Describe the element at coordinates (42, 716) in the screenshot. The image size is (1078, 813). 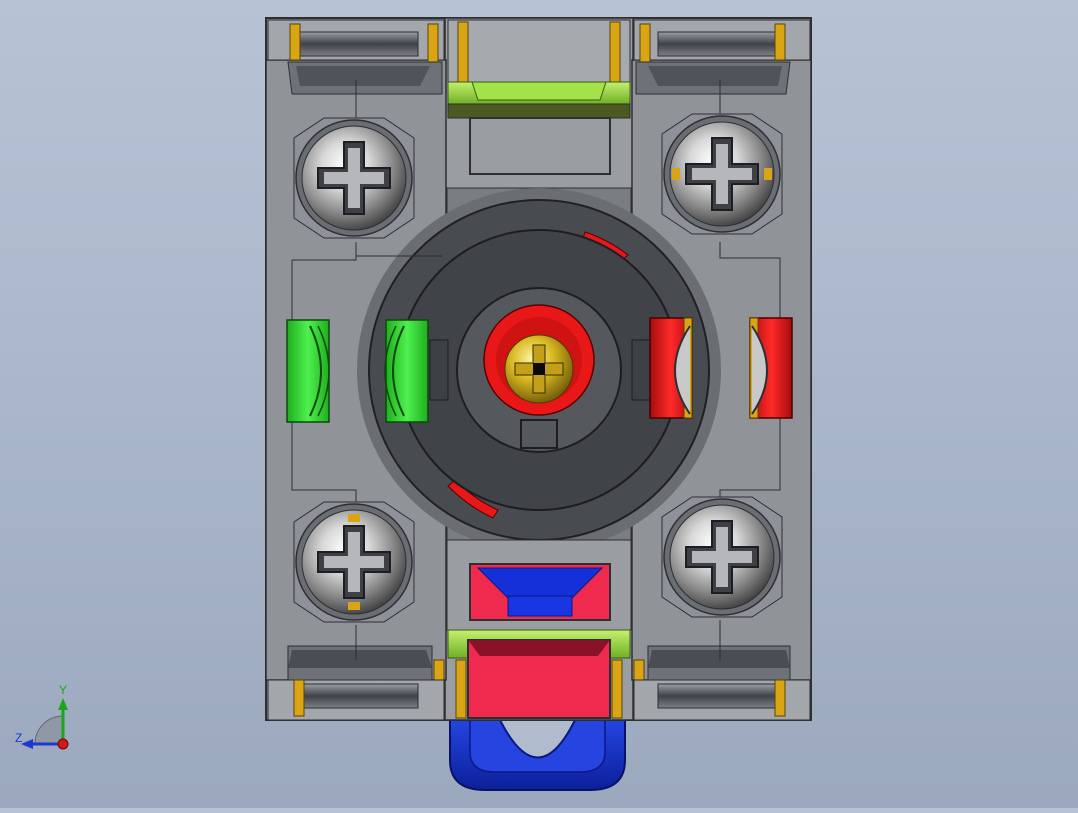
I see `axis-triad: Y Z` at that location.